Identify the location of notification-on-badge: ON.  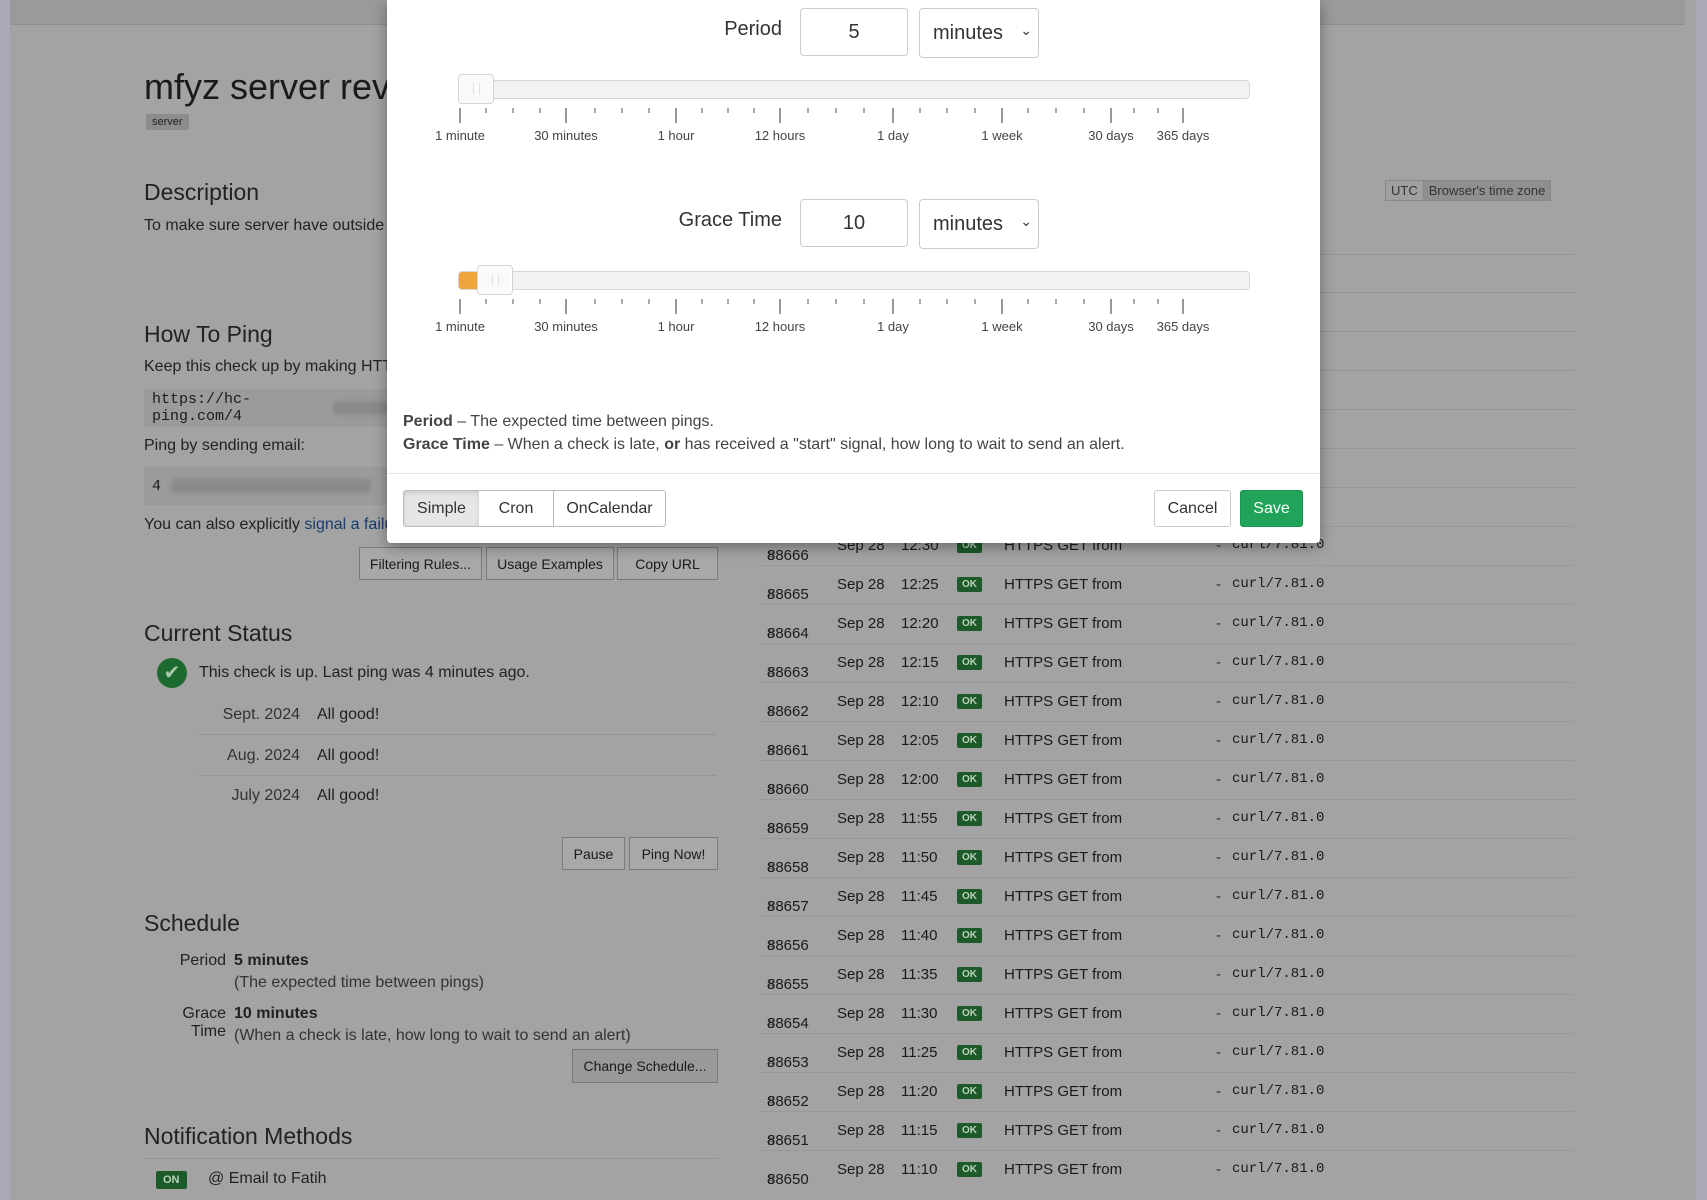
(171, 1180).